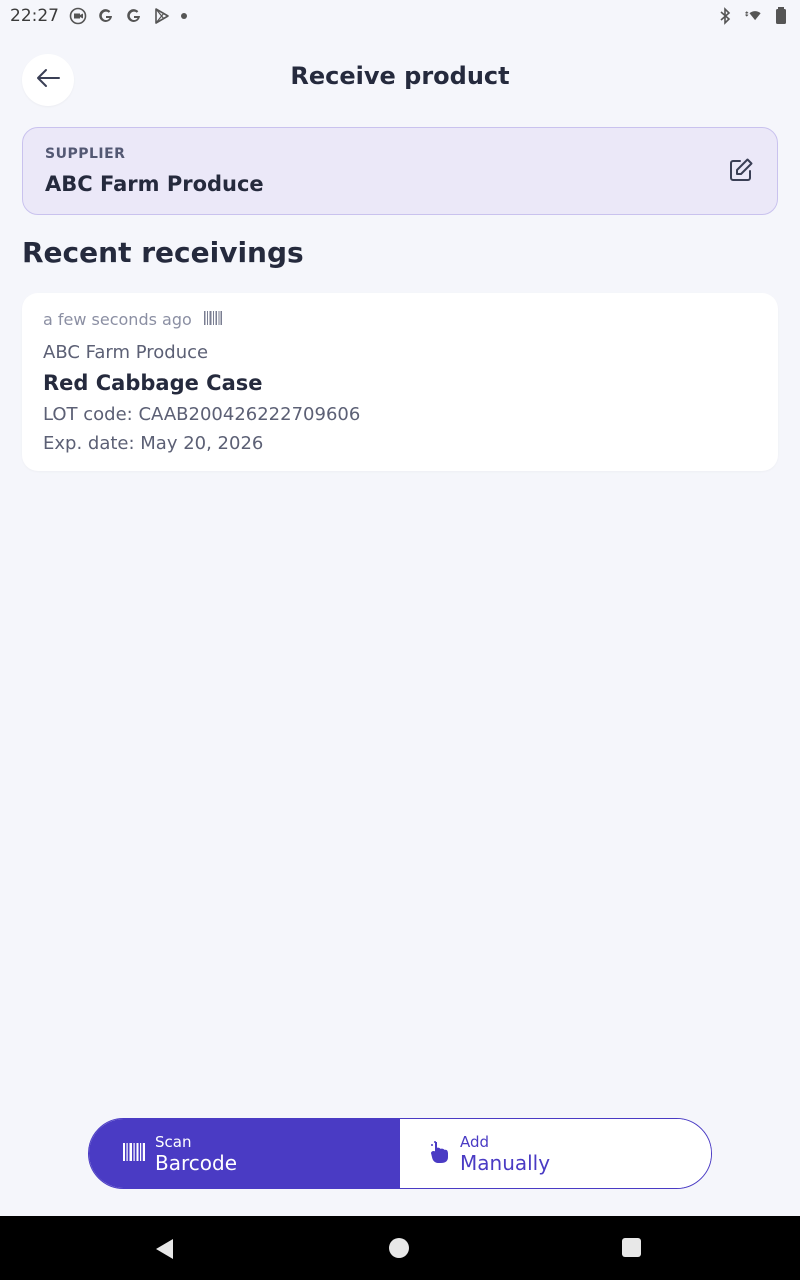 This screenshot has width=800, height=1280. Describe the element at coordinates (505, 1162) in the screenshot. I see `manual-button-large-label: Manually` at that location.